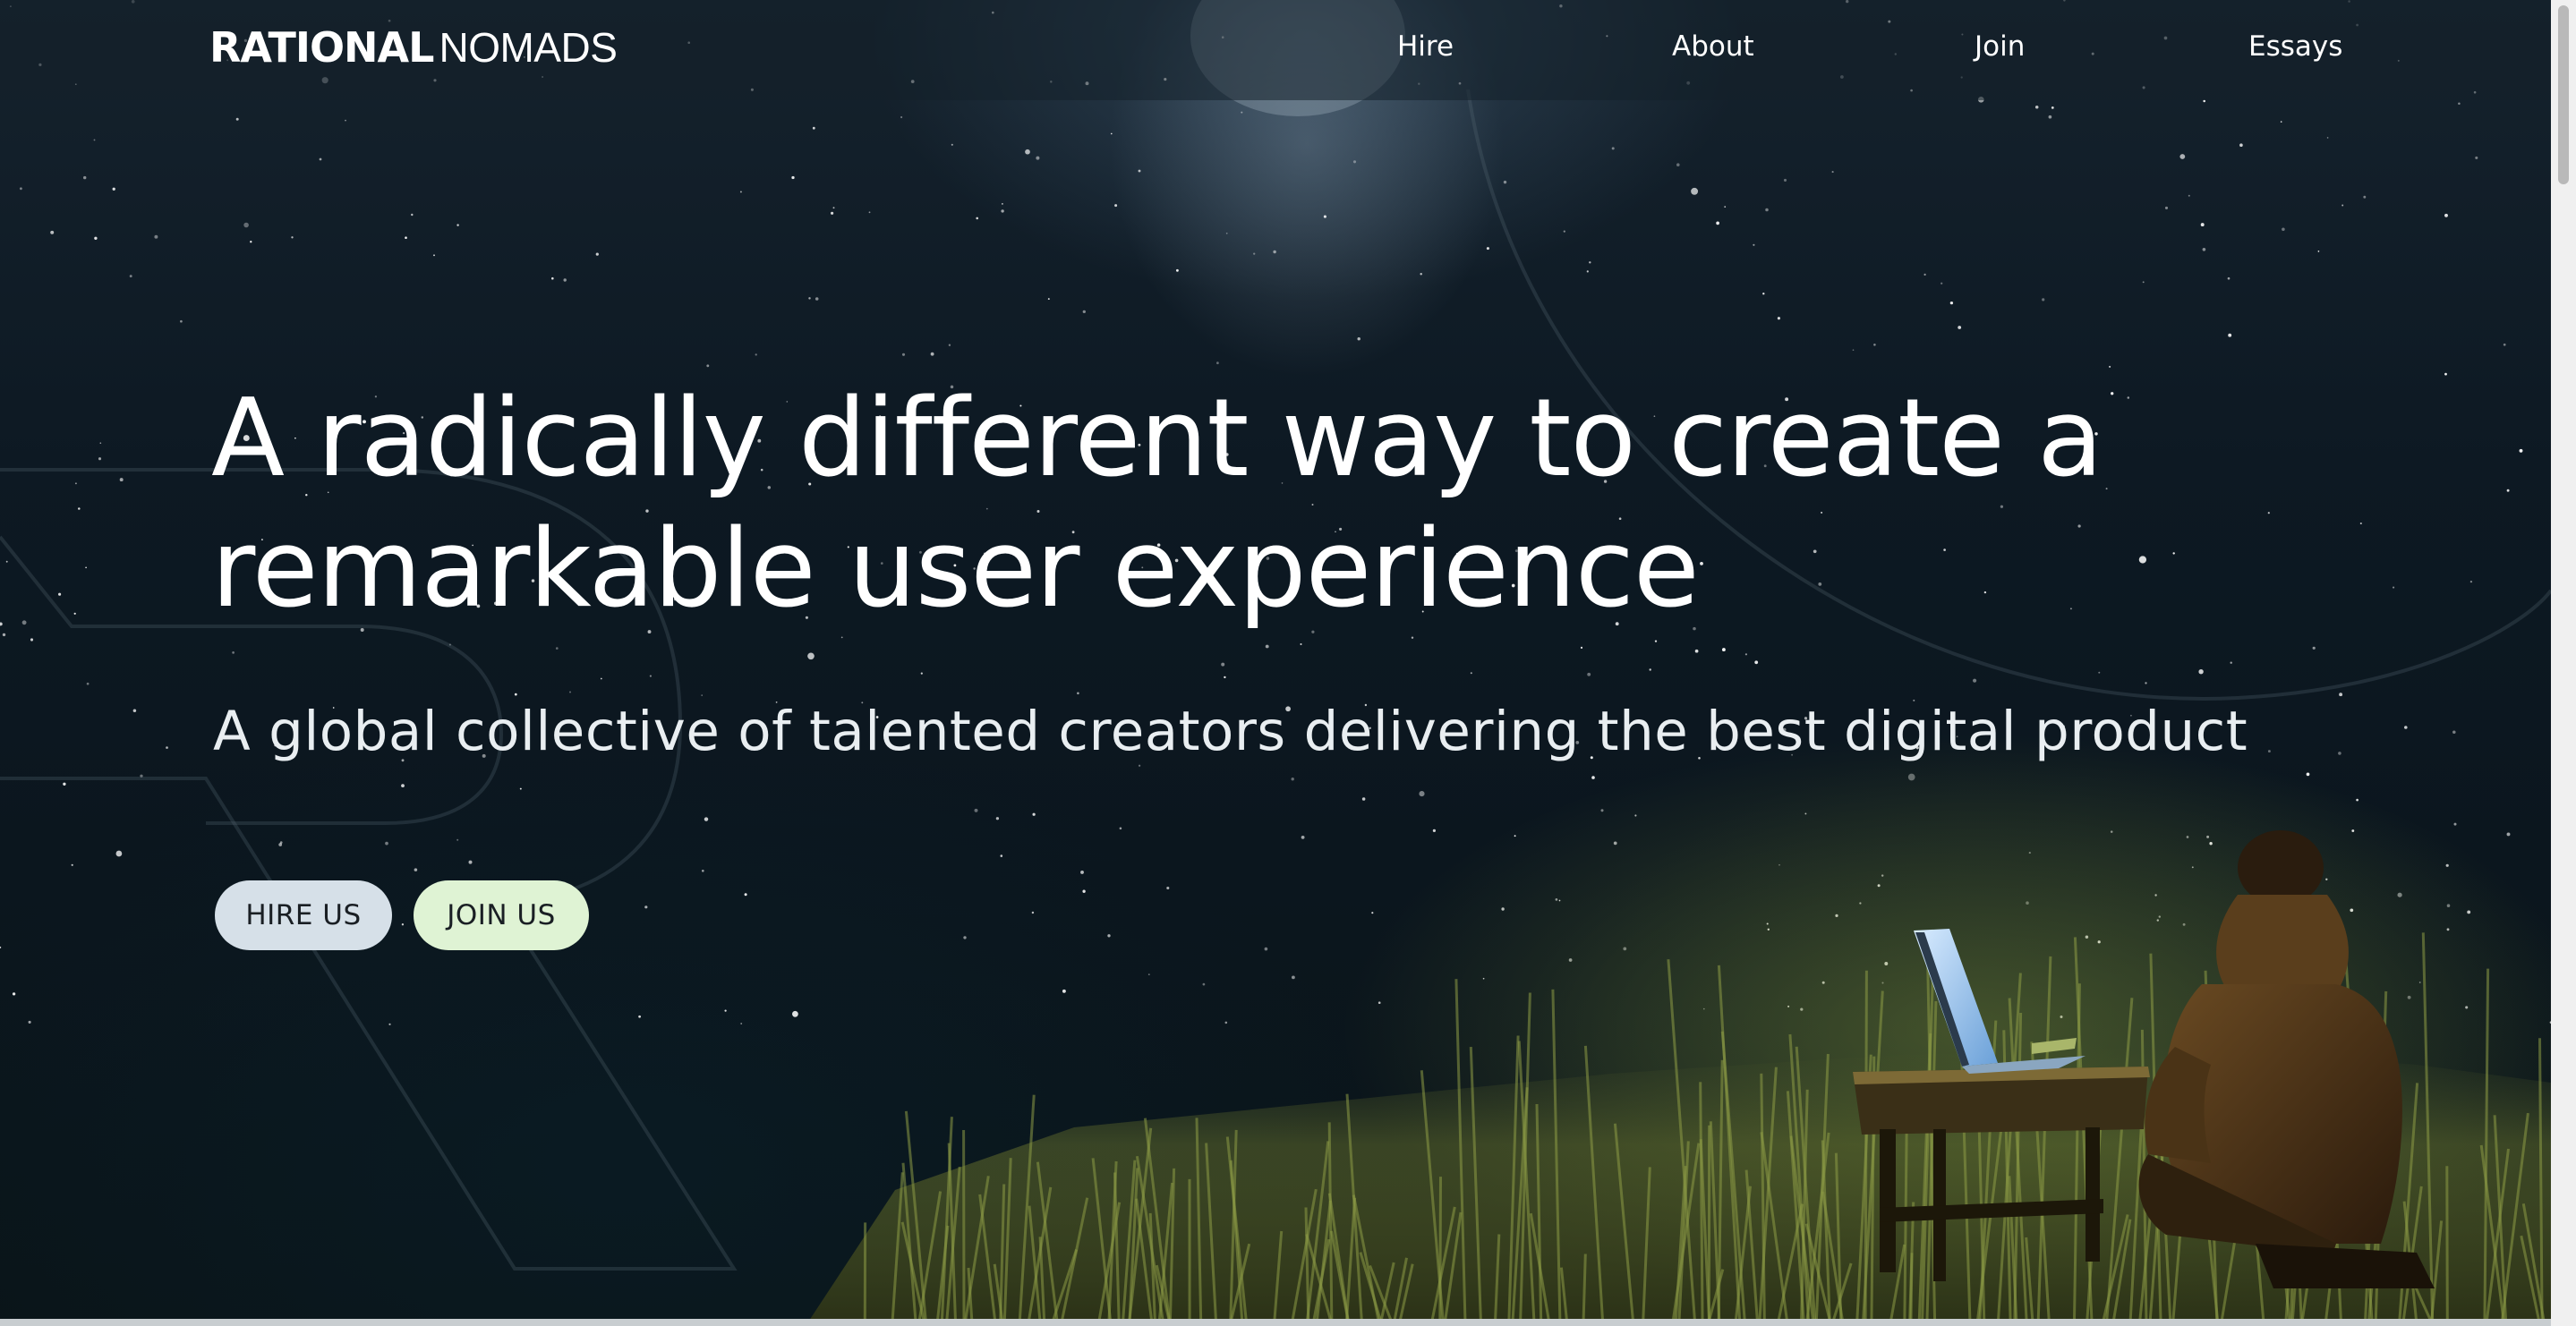 The height and width of the screenshot is (1326, 2576). What do you see at coordinates (1713, 46) in the screenshot?
I see `nav-link-about: About` at bounding box center [1713, 46].